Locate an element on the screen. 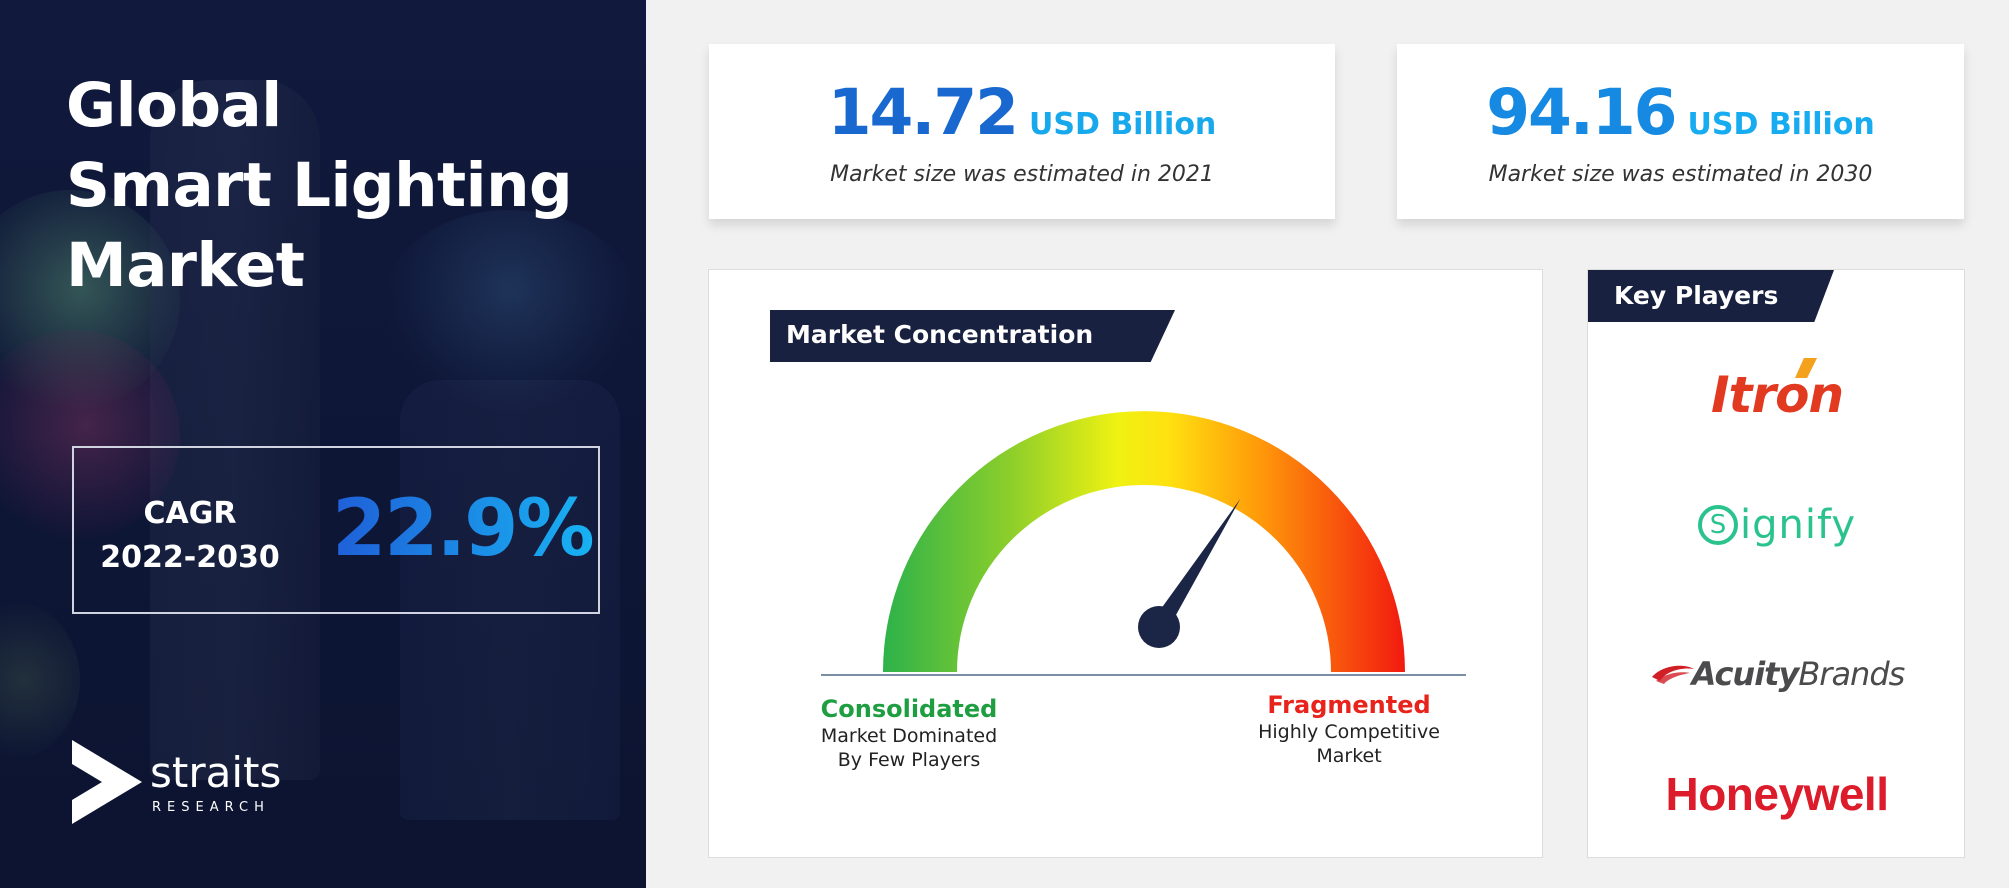 This screenshot has width=2009, height=888. acuity-name: AcuityBrands is located at coordinates (1798, 674).